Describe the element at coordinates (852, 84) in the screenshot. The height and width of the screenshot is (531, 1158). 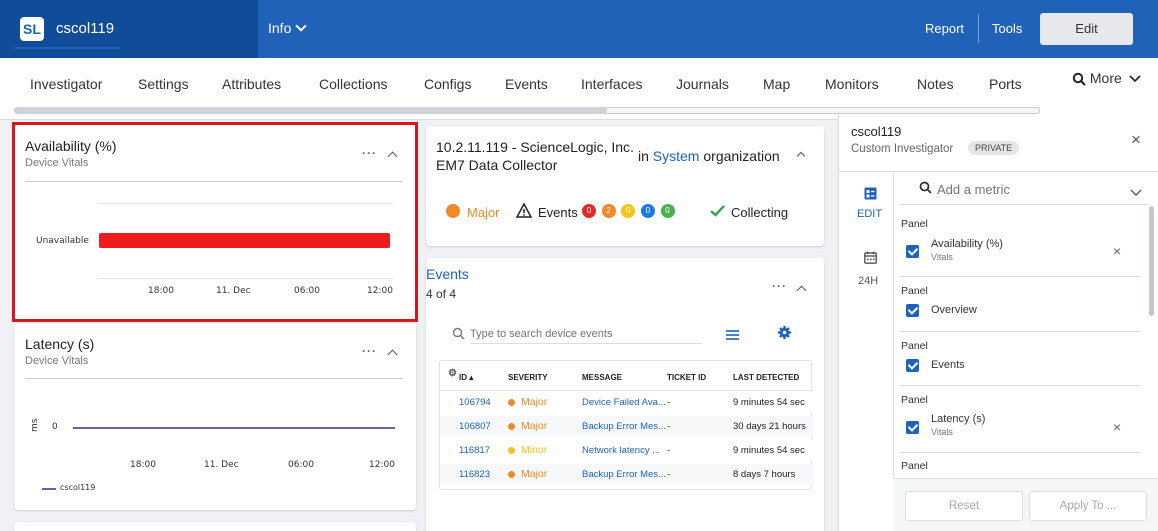
I see `tab-monitors: Monitors` at that location.